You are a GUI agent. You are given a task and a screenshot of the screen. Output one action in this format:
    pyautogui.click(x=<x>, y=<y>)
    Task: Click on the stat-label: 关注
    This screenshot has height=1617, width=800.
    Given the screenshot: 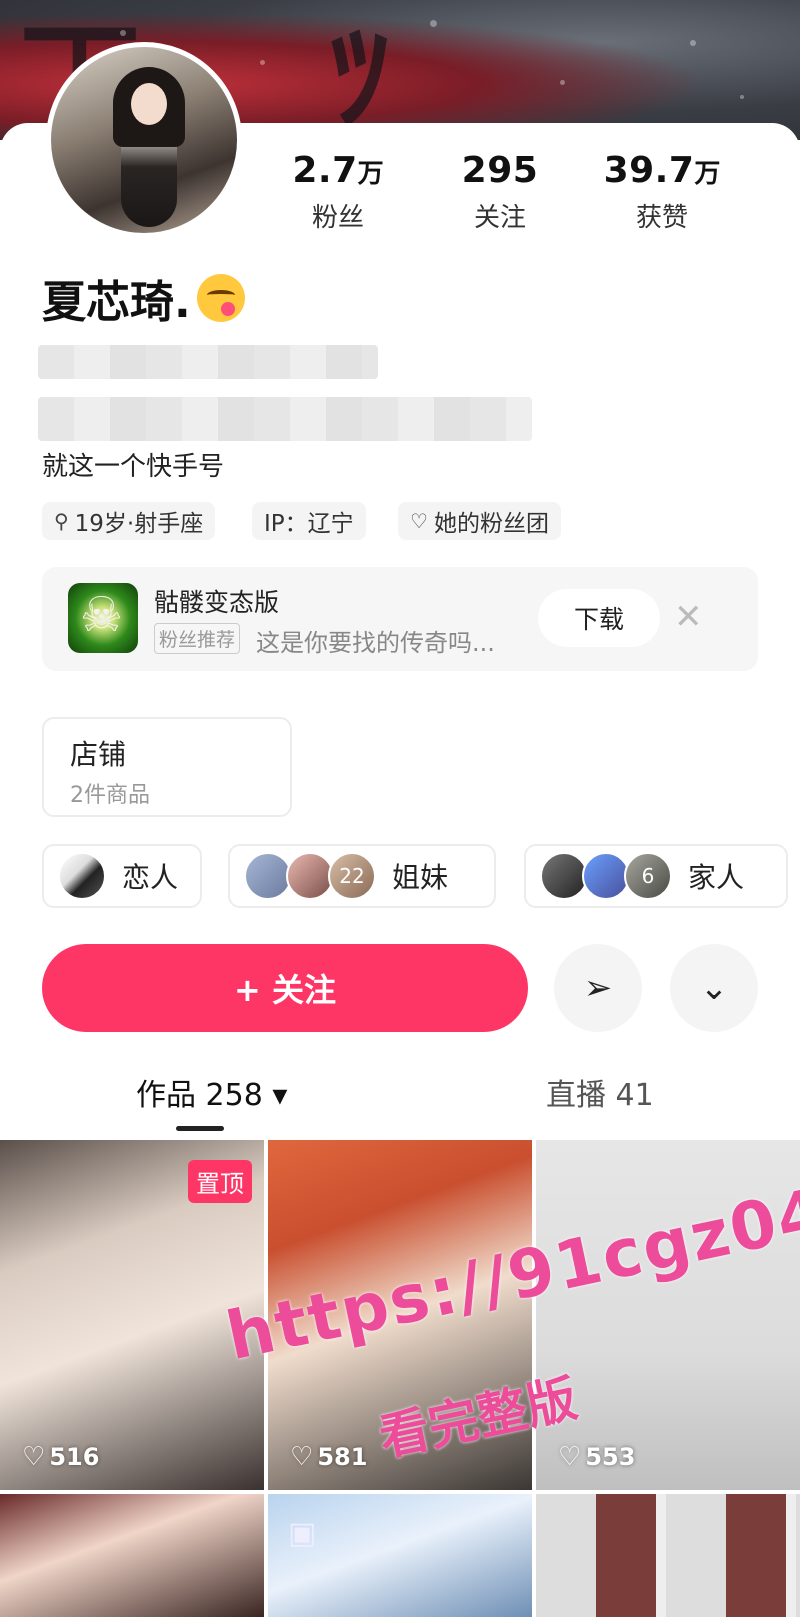 What is the action you would take?
    pyautogui.click(x=499, y=218)
    